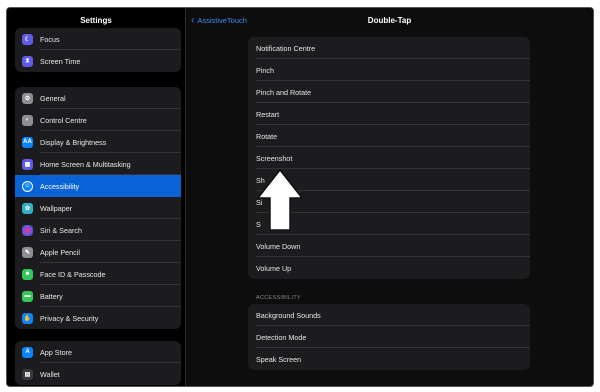 The height and width of the screenshot is (392, 600). I want to click on sidebar-item-wallet: ▤ Wallet, so click(98, 374).